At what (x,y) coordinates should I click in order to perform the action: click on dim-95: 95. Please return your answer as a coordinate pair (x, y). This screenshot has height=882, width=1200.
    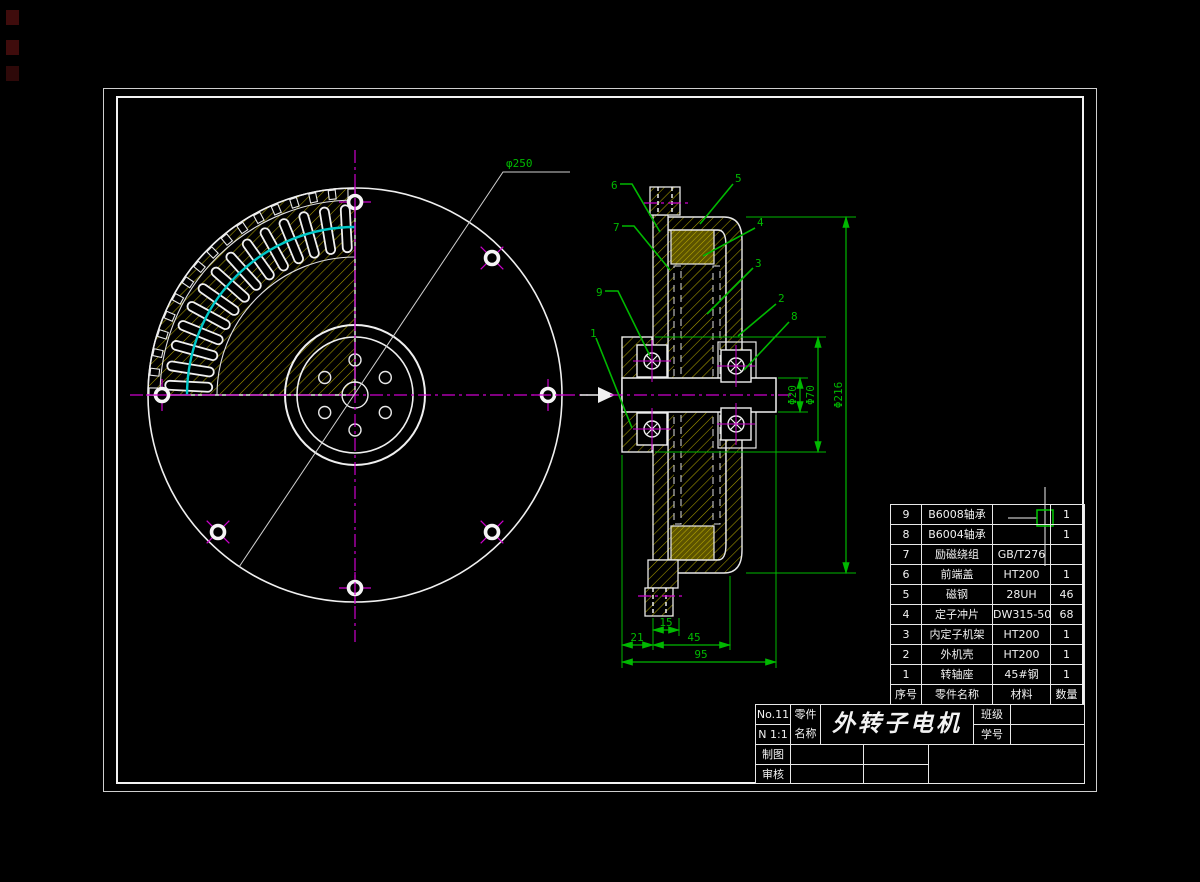
    Looking at the image, I should click on (700, 654).